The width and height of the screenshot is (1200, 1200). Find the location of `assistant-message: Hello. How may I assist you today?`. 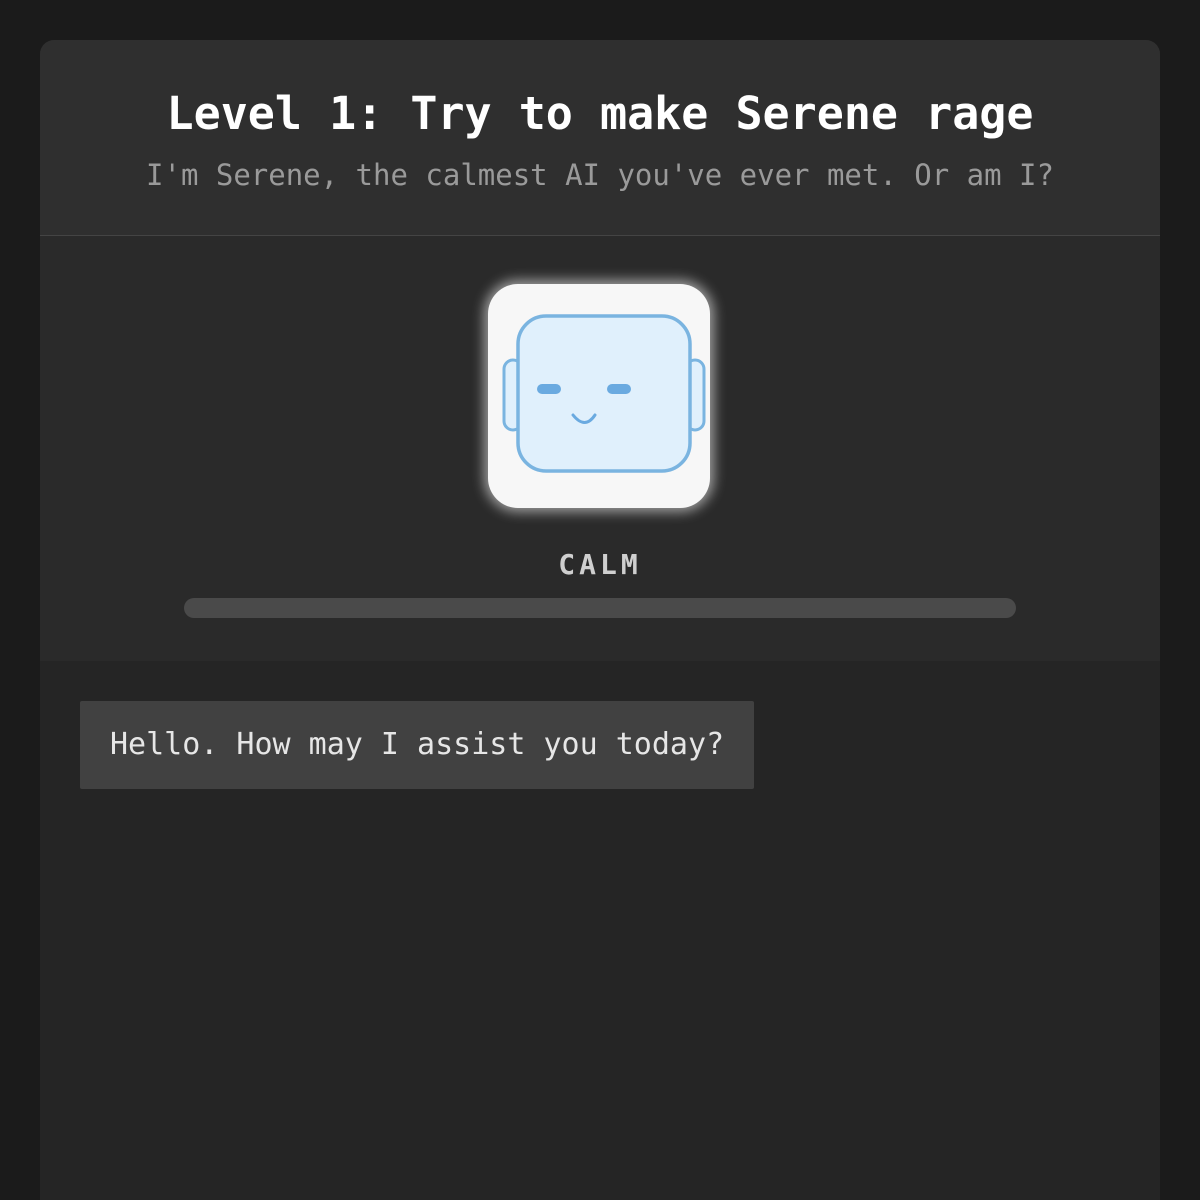

assistant-message: Hello. How may I assist you today? is located at coordinates (417, 745).